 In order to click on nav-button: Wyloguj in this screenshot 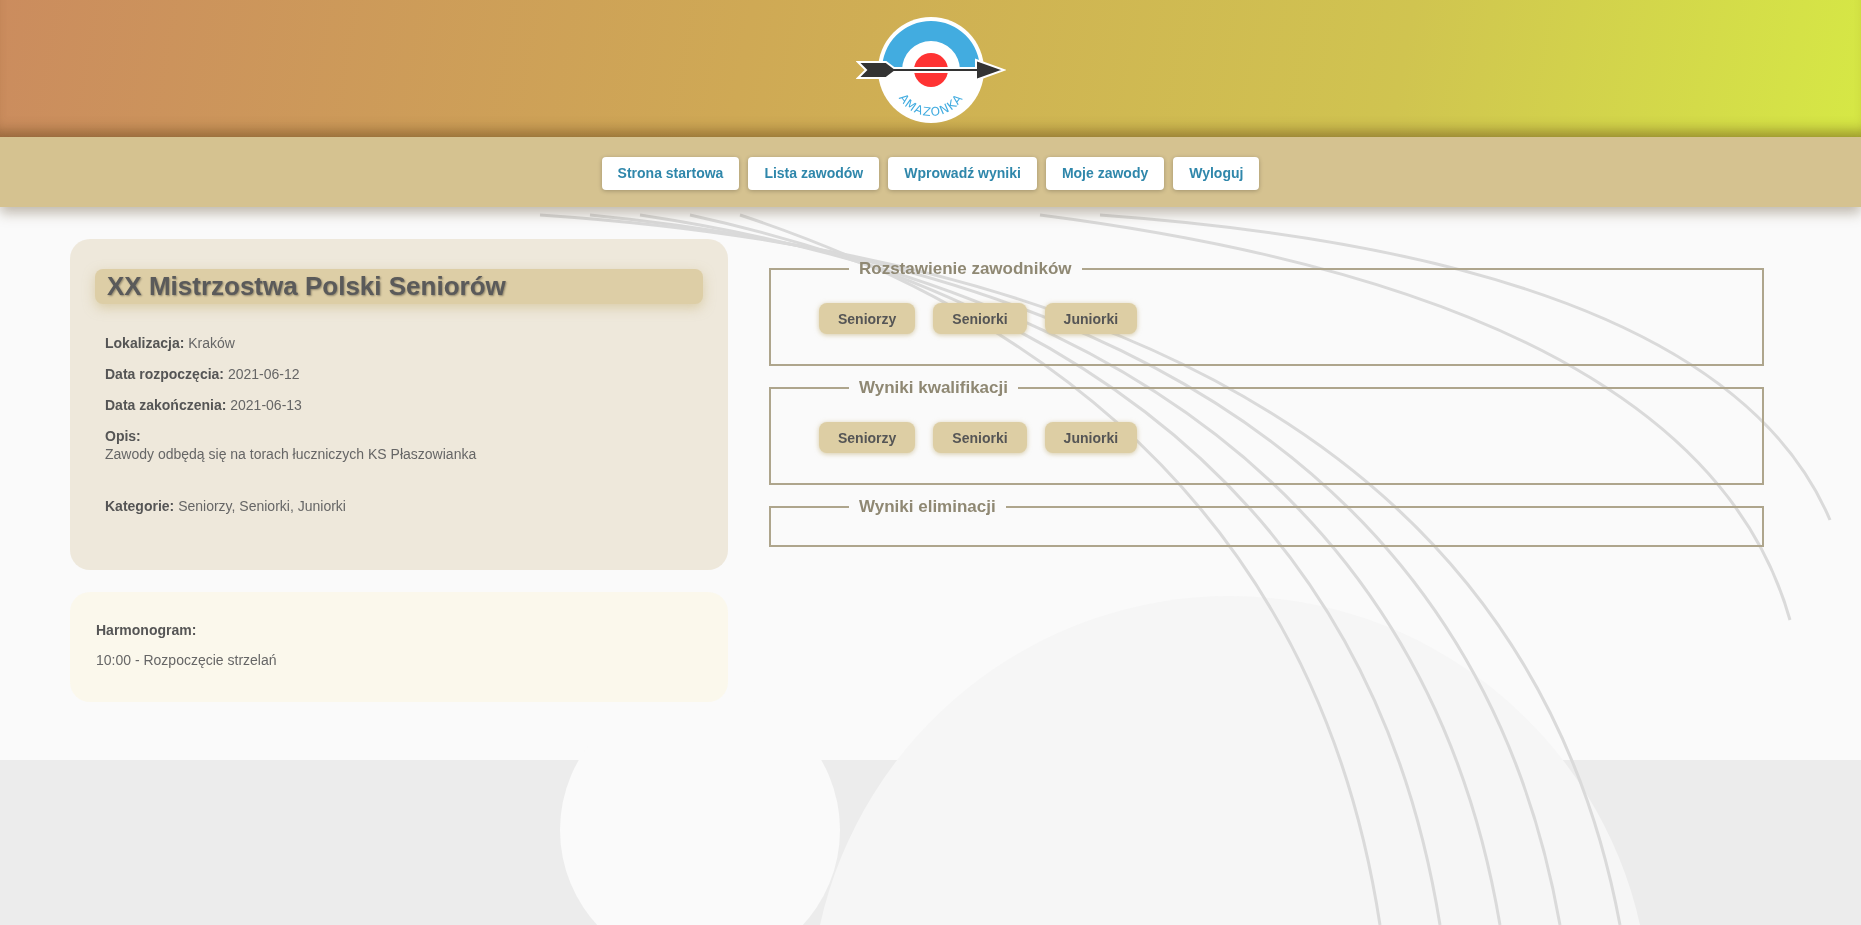, I will do `click(1216, 173)`.